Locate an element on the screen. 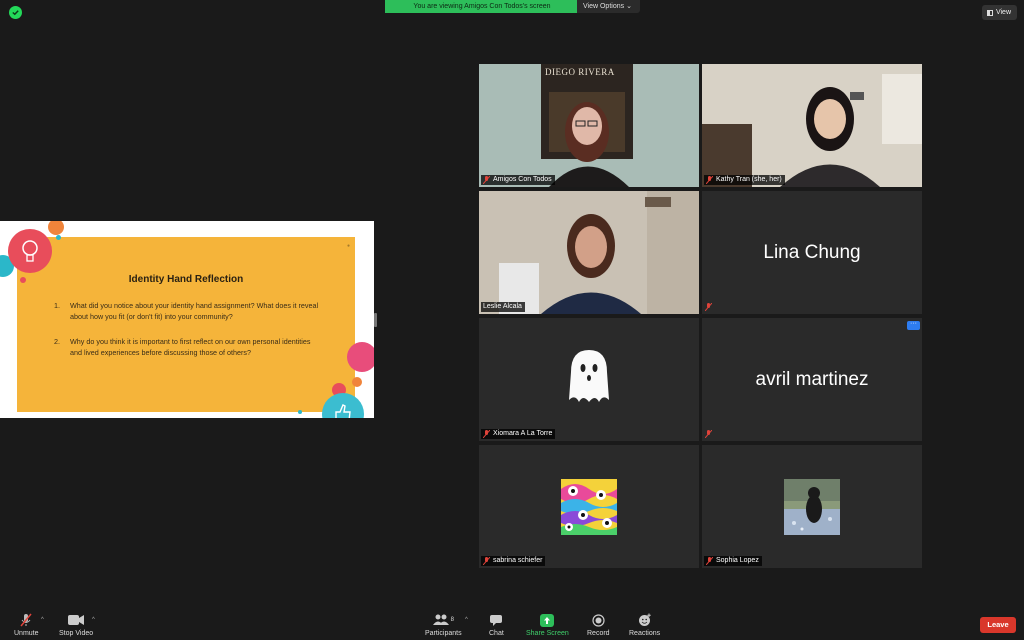 This screenshot has height=640, width=1024. reactions-label: Reactions is located at coordinates (645, 633).